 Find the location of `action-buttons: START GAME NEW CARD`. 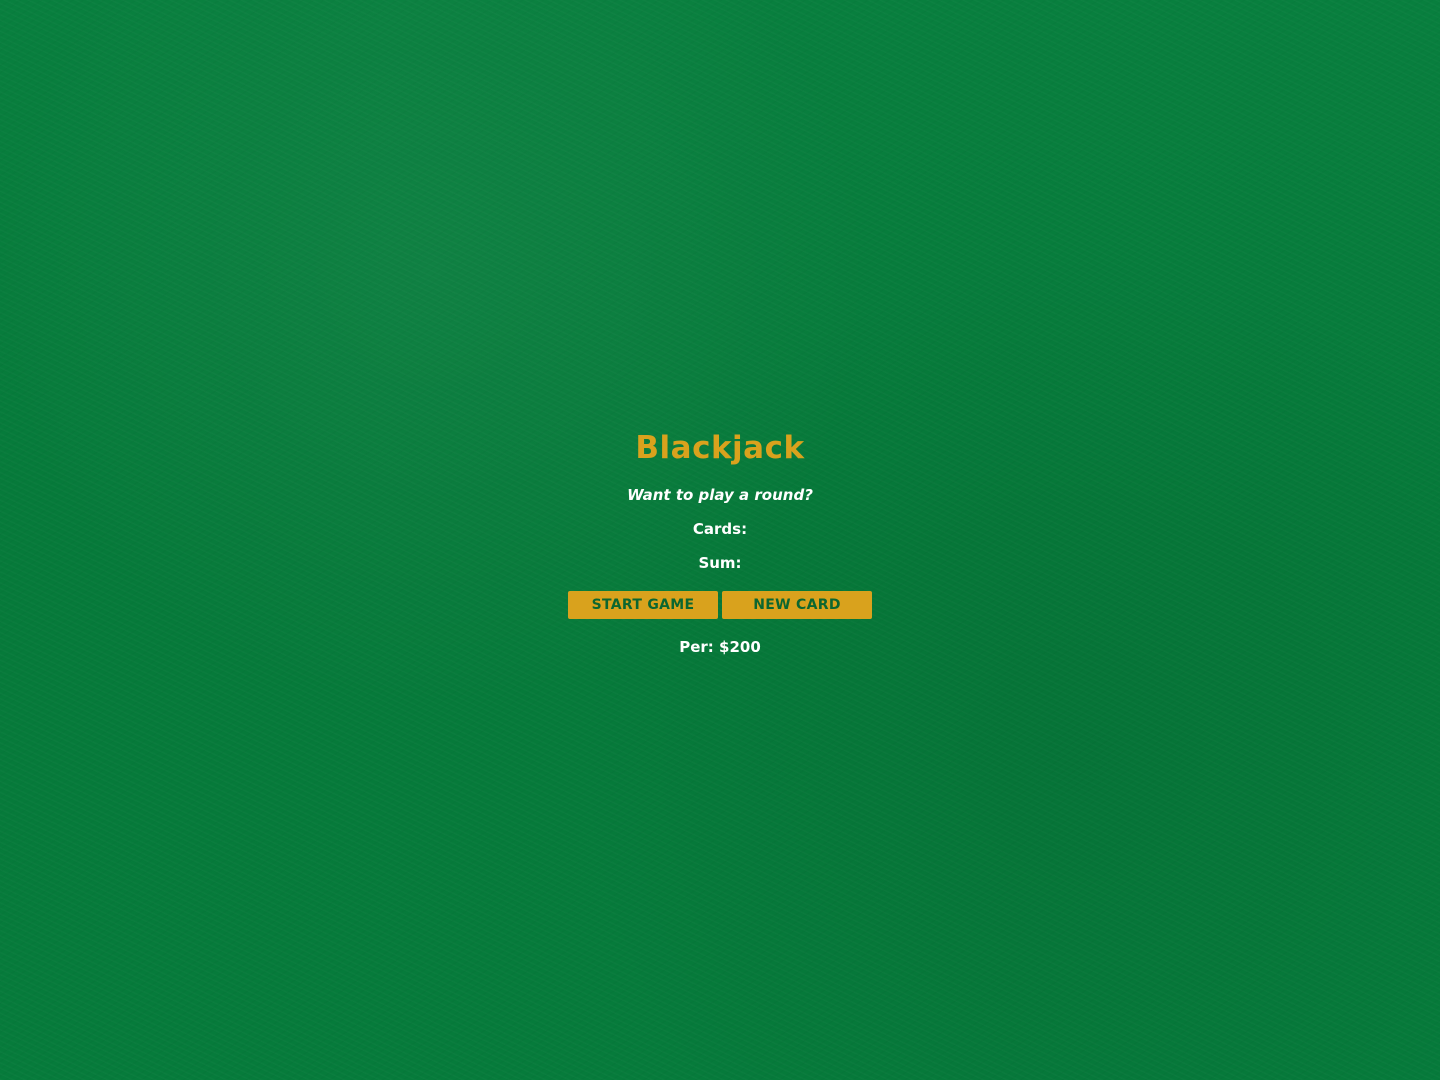

action-buttons: START GAME NEW CARD is located at coordinates (720, 605).